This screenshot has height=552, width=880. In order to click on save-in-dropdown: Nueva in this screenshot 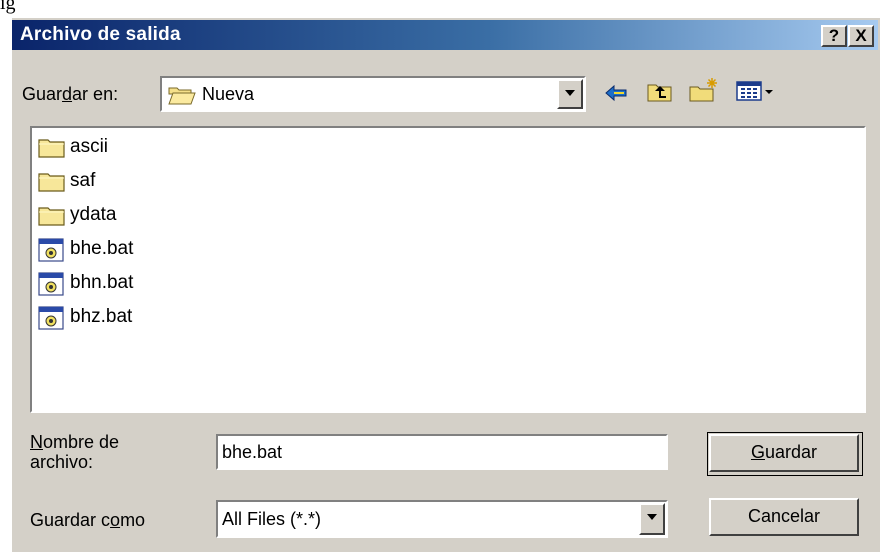, I will do `click(373, 94)`.